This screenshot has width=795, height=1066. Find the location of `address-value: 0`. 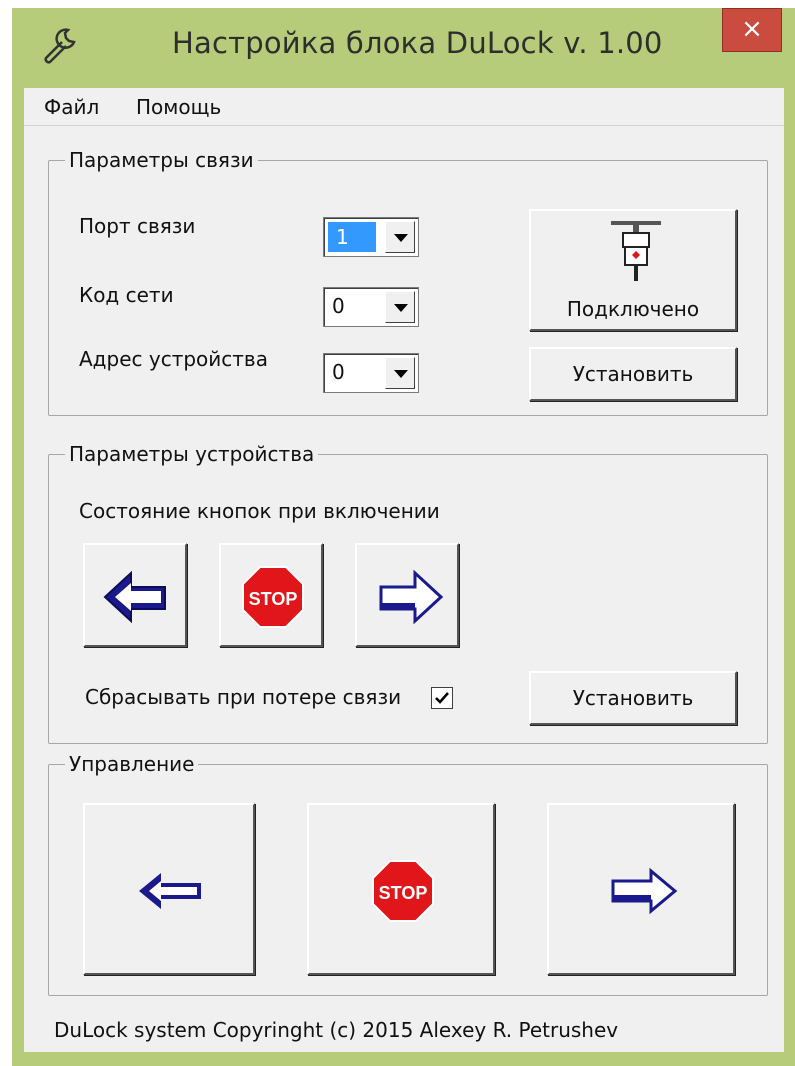

address-value: 0 is located at coordinates (338, 372).